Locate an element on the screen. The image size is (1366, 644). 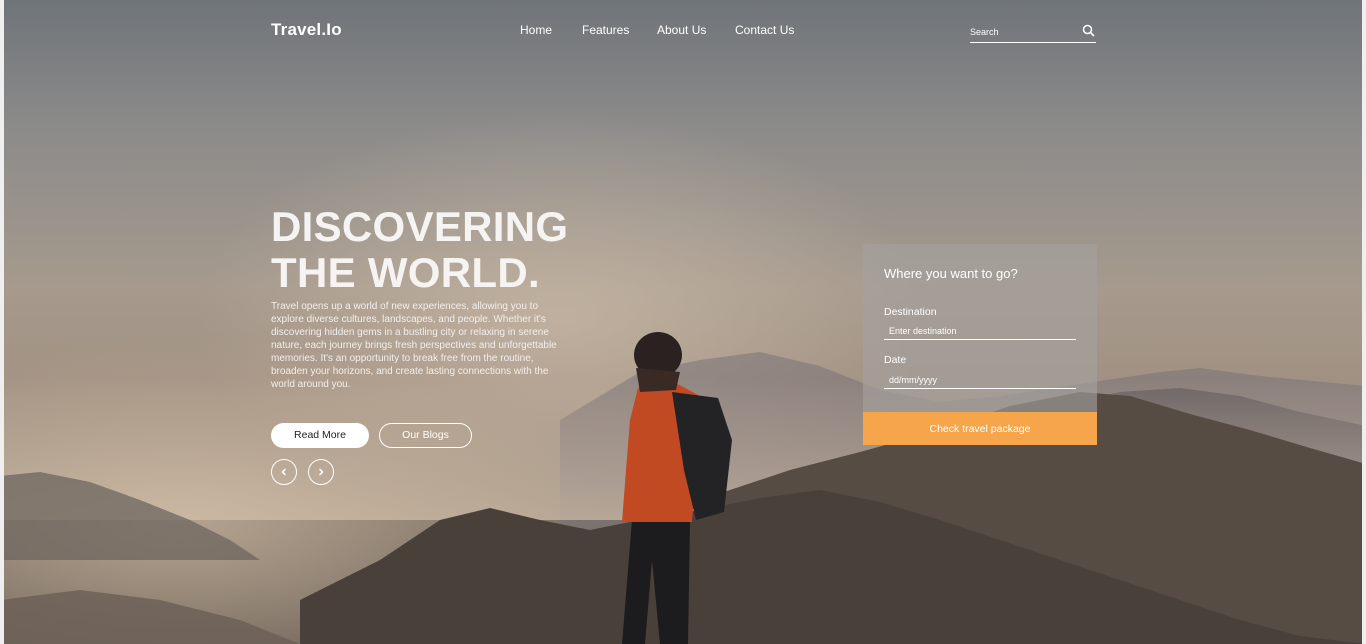
date-input is located at coordinates (980, 380).